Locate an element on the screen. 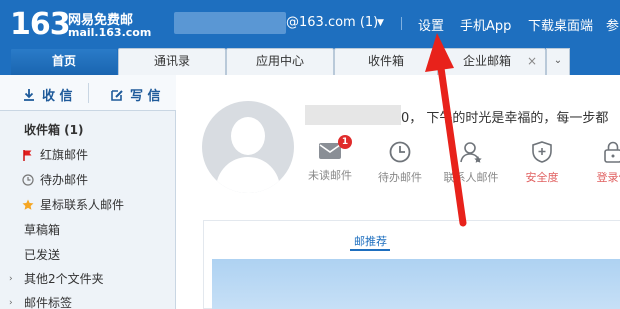 This screenshot has width=620, height=309. avatar-body-shape is located at coordinates (248, 175).